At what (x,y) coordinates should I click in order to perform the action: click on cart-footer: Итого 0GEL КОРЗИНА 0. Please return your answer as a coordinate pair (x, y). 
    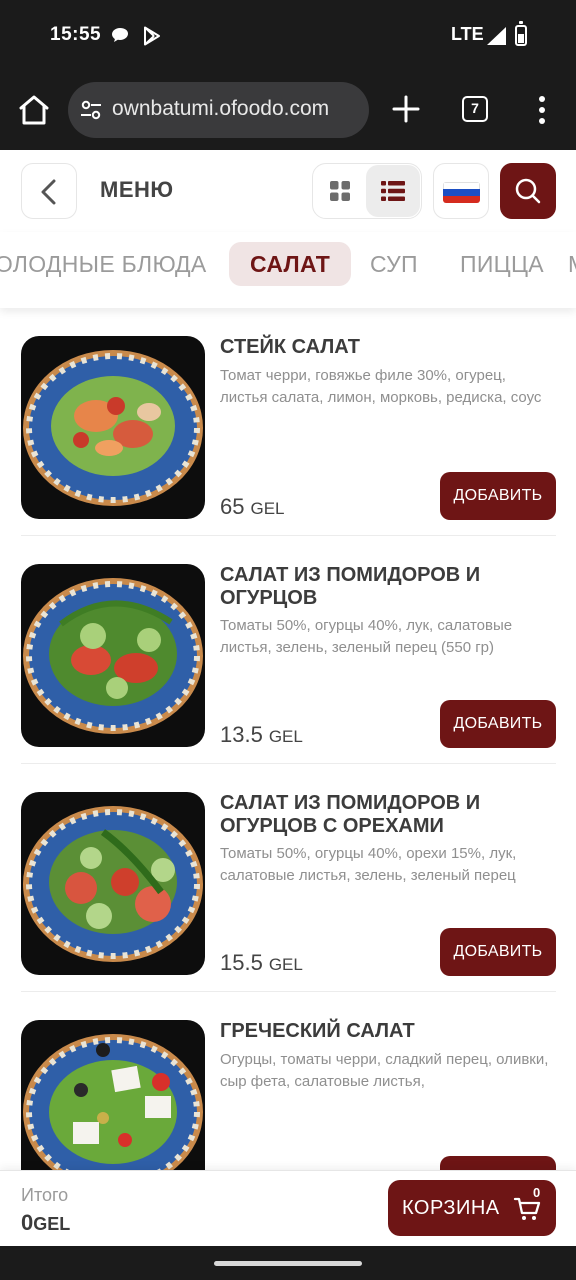
    Looking at the image, I should click on (288, 1208).